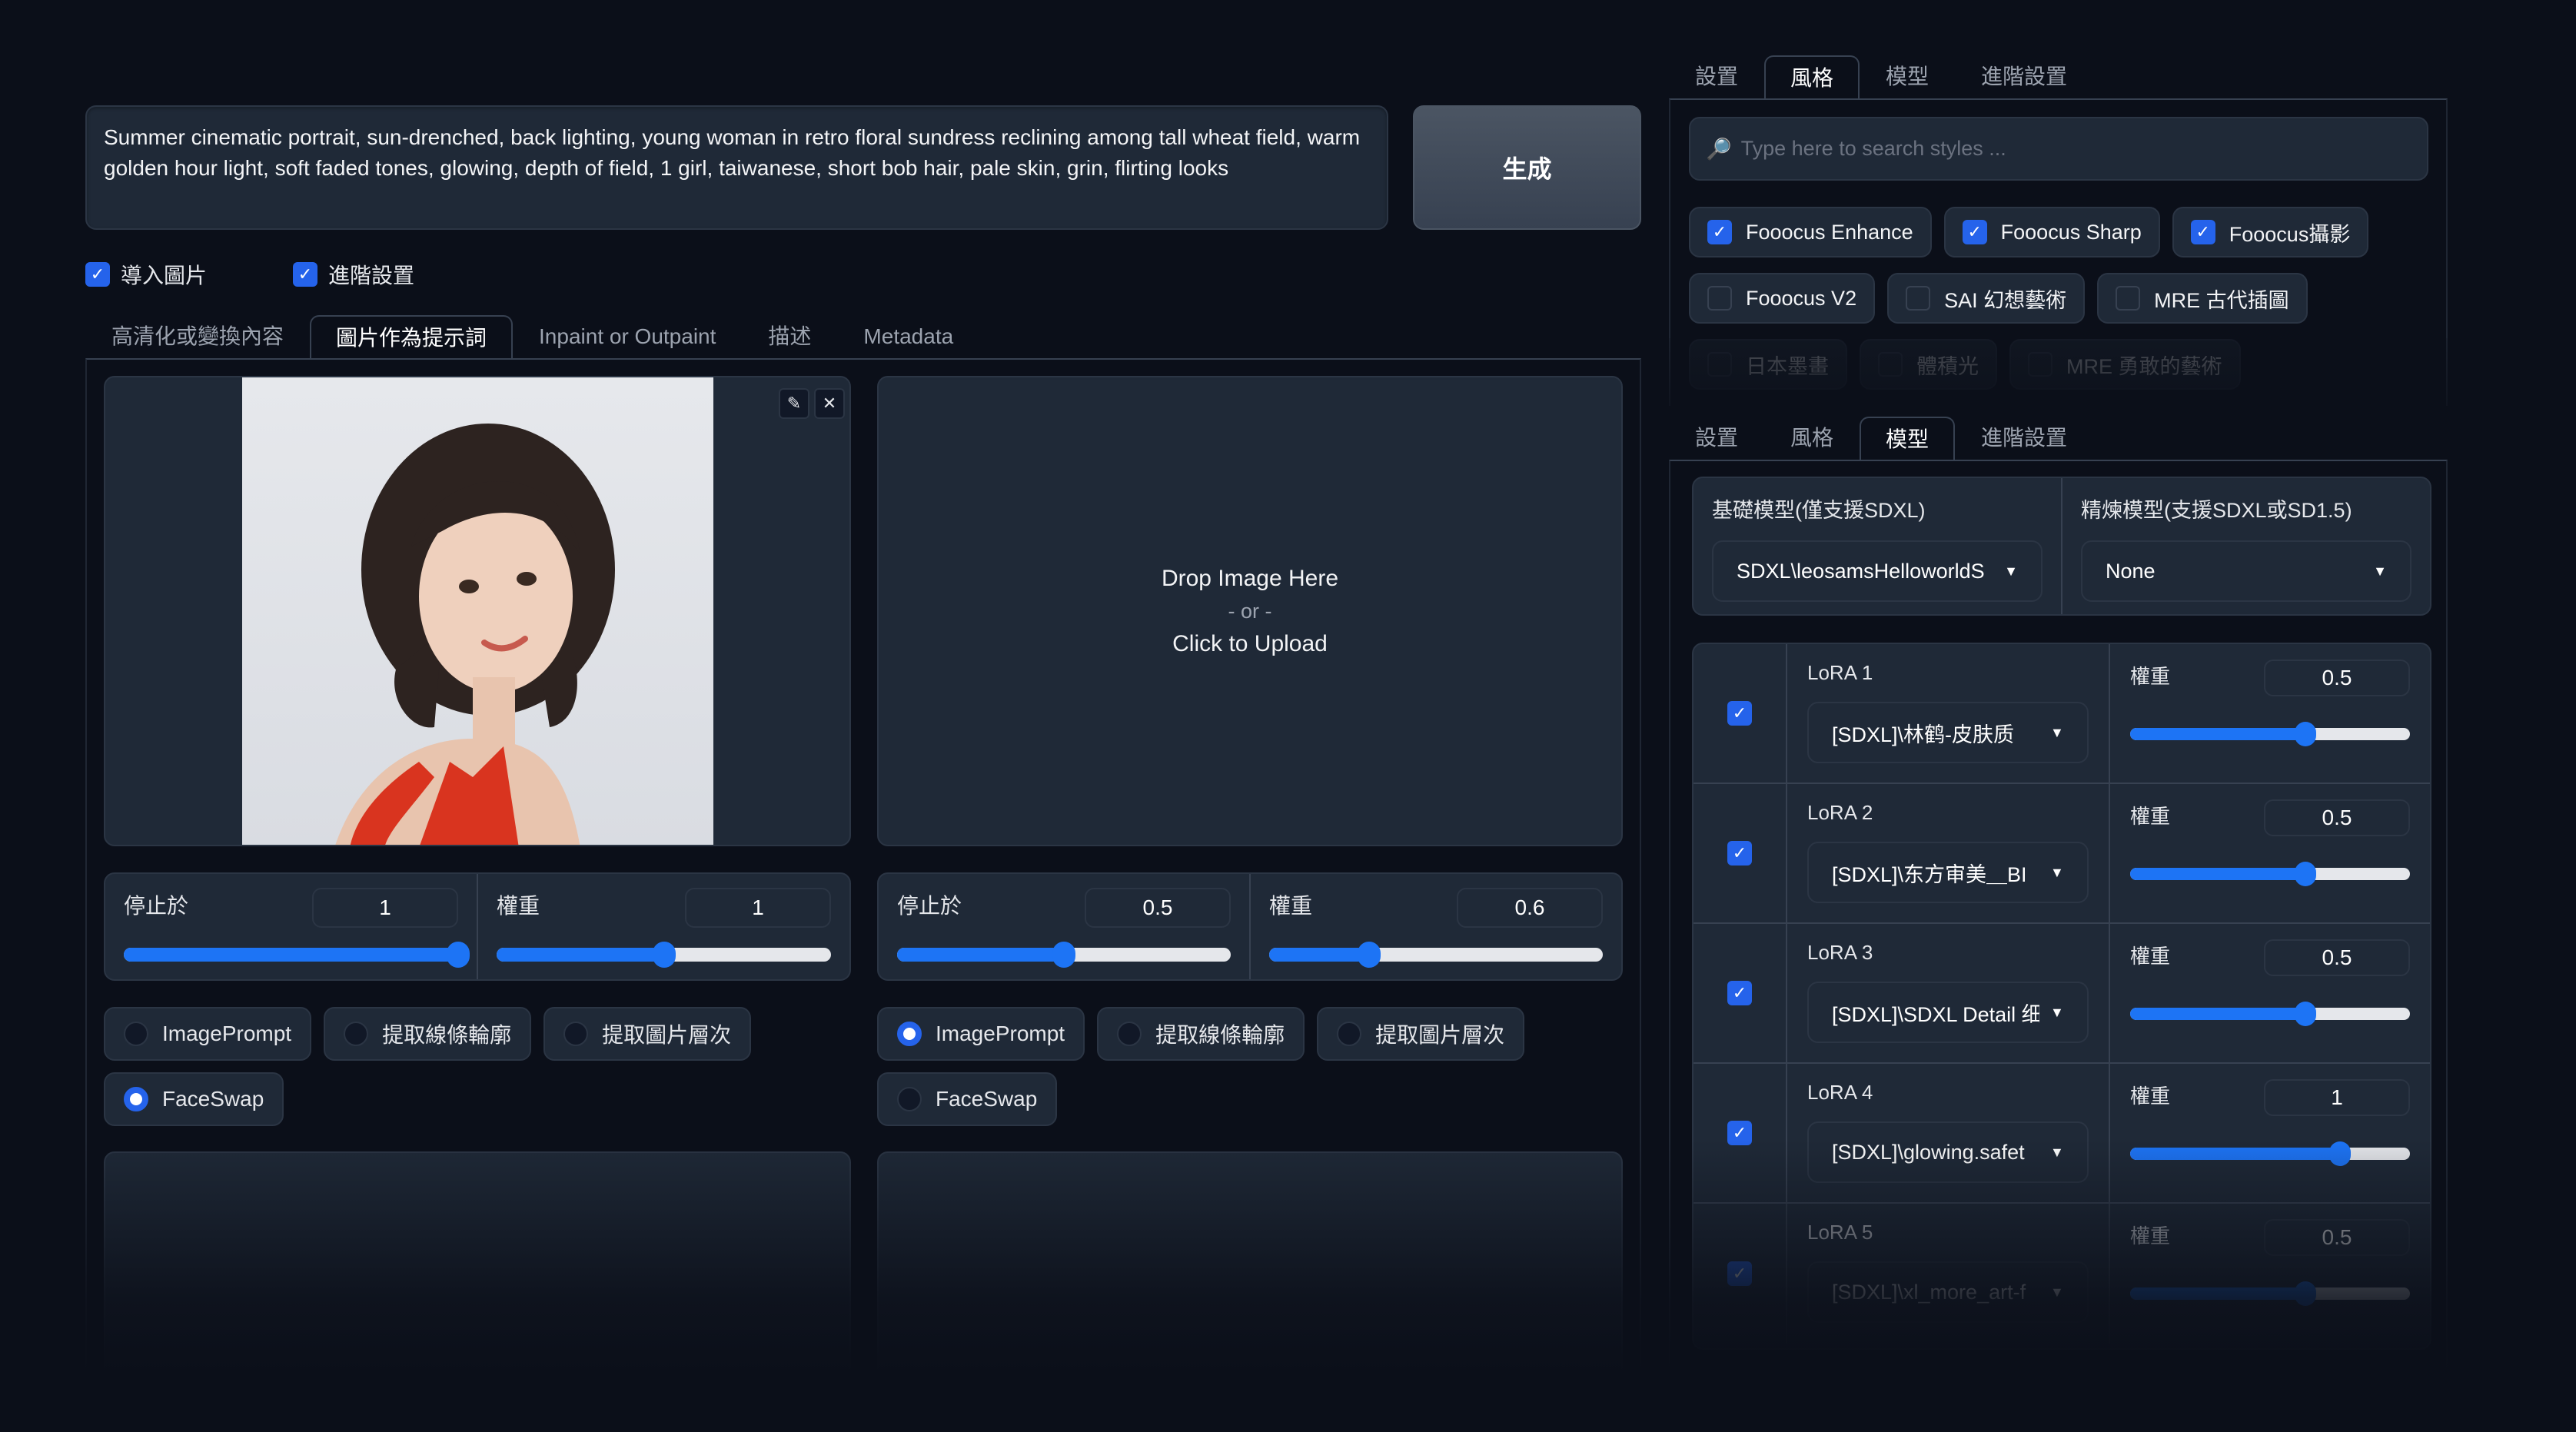  What do you see at coordinates (146, 274) in the screenshot?
I see `option-input-image: ✓ 導入圖片` at bounding box center [146, 274].